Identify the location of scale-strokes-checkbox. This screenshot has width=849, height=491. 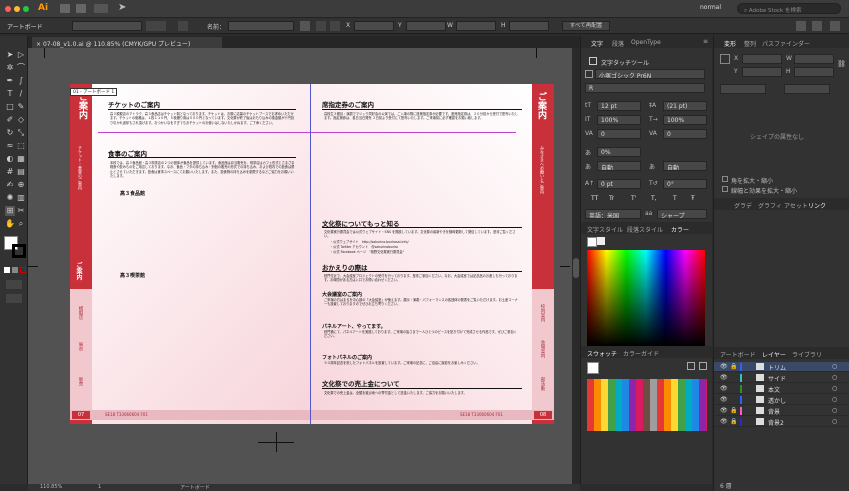
(725, 189).